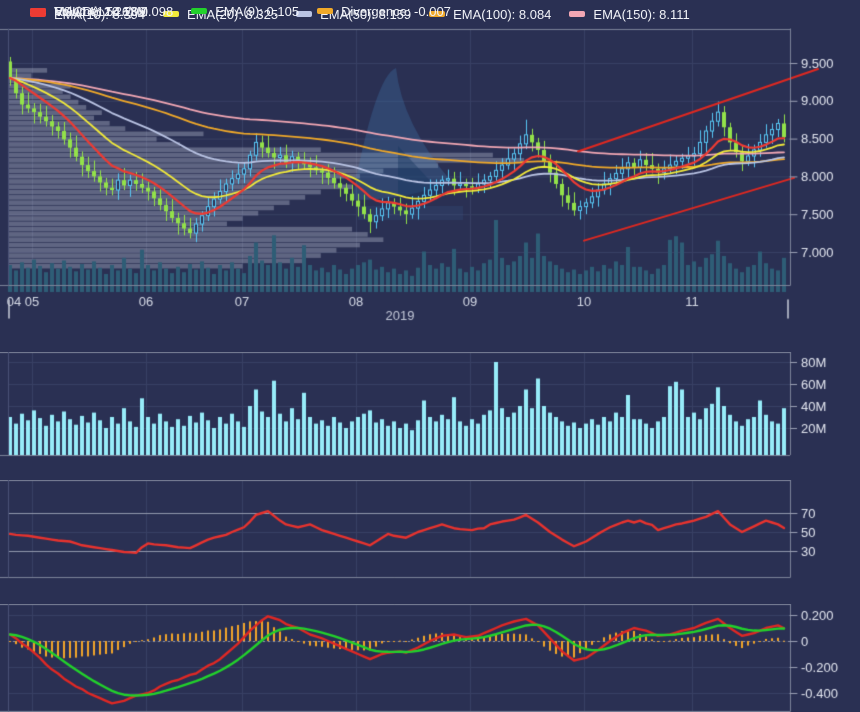  I want to click on legend-item-divergence: Divergence: -0.007, so click(384, 11).